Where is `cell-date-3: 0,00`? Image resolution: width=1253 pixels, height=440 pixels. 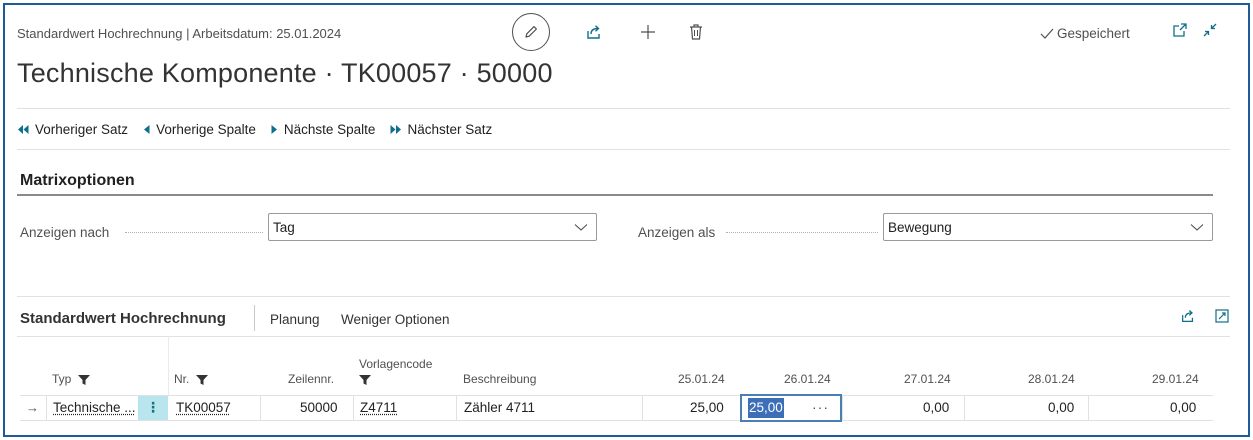
cell-date-3: 0,00 is located at coordinates (936, 408).